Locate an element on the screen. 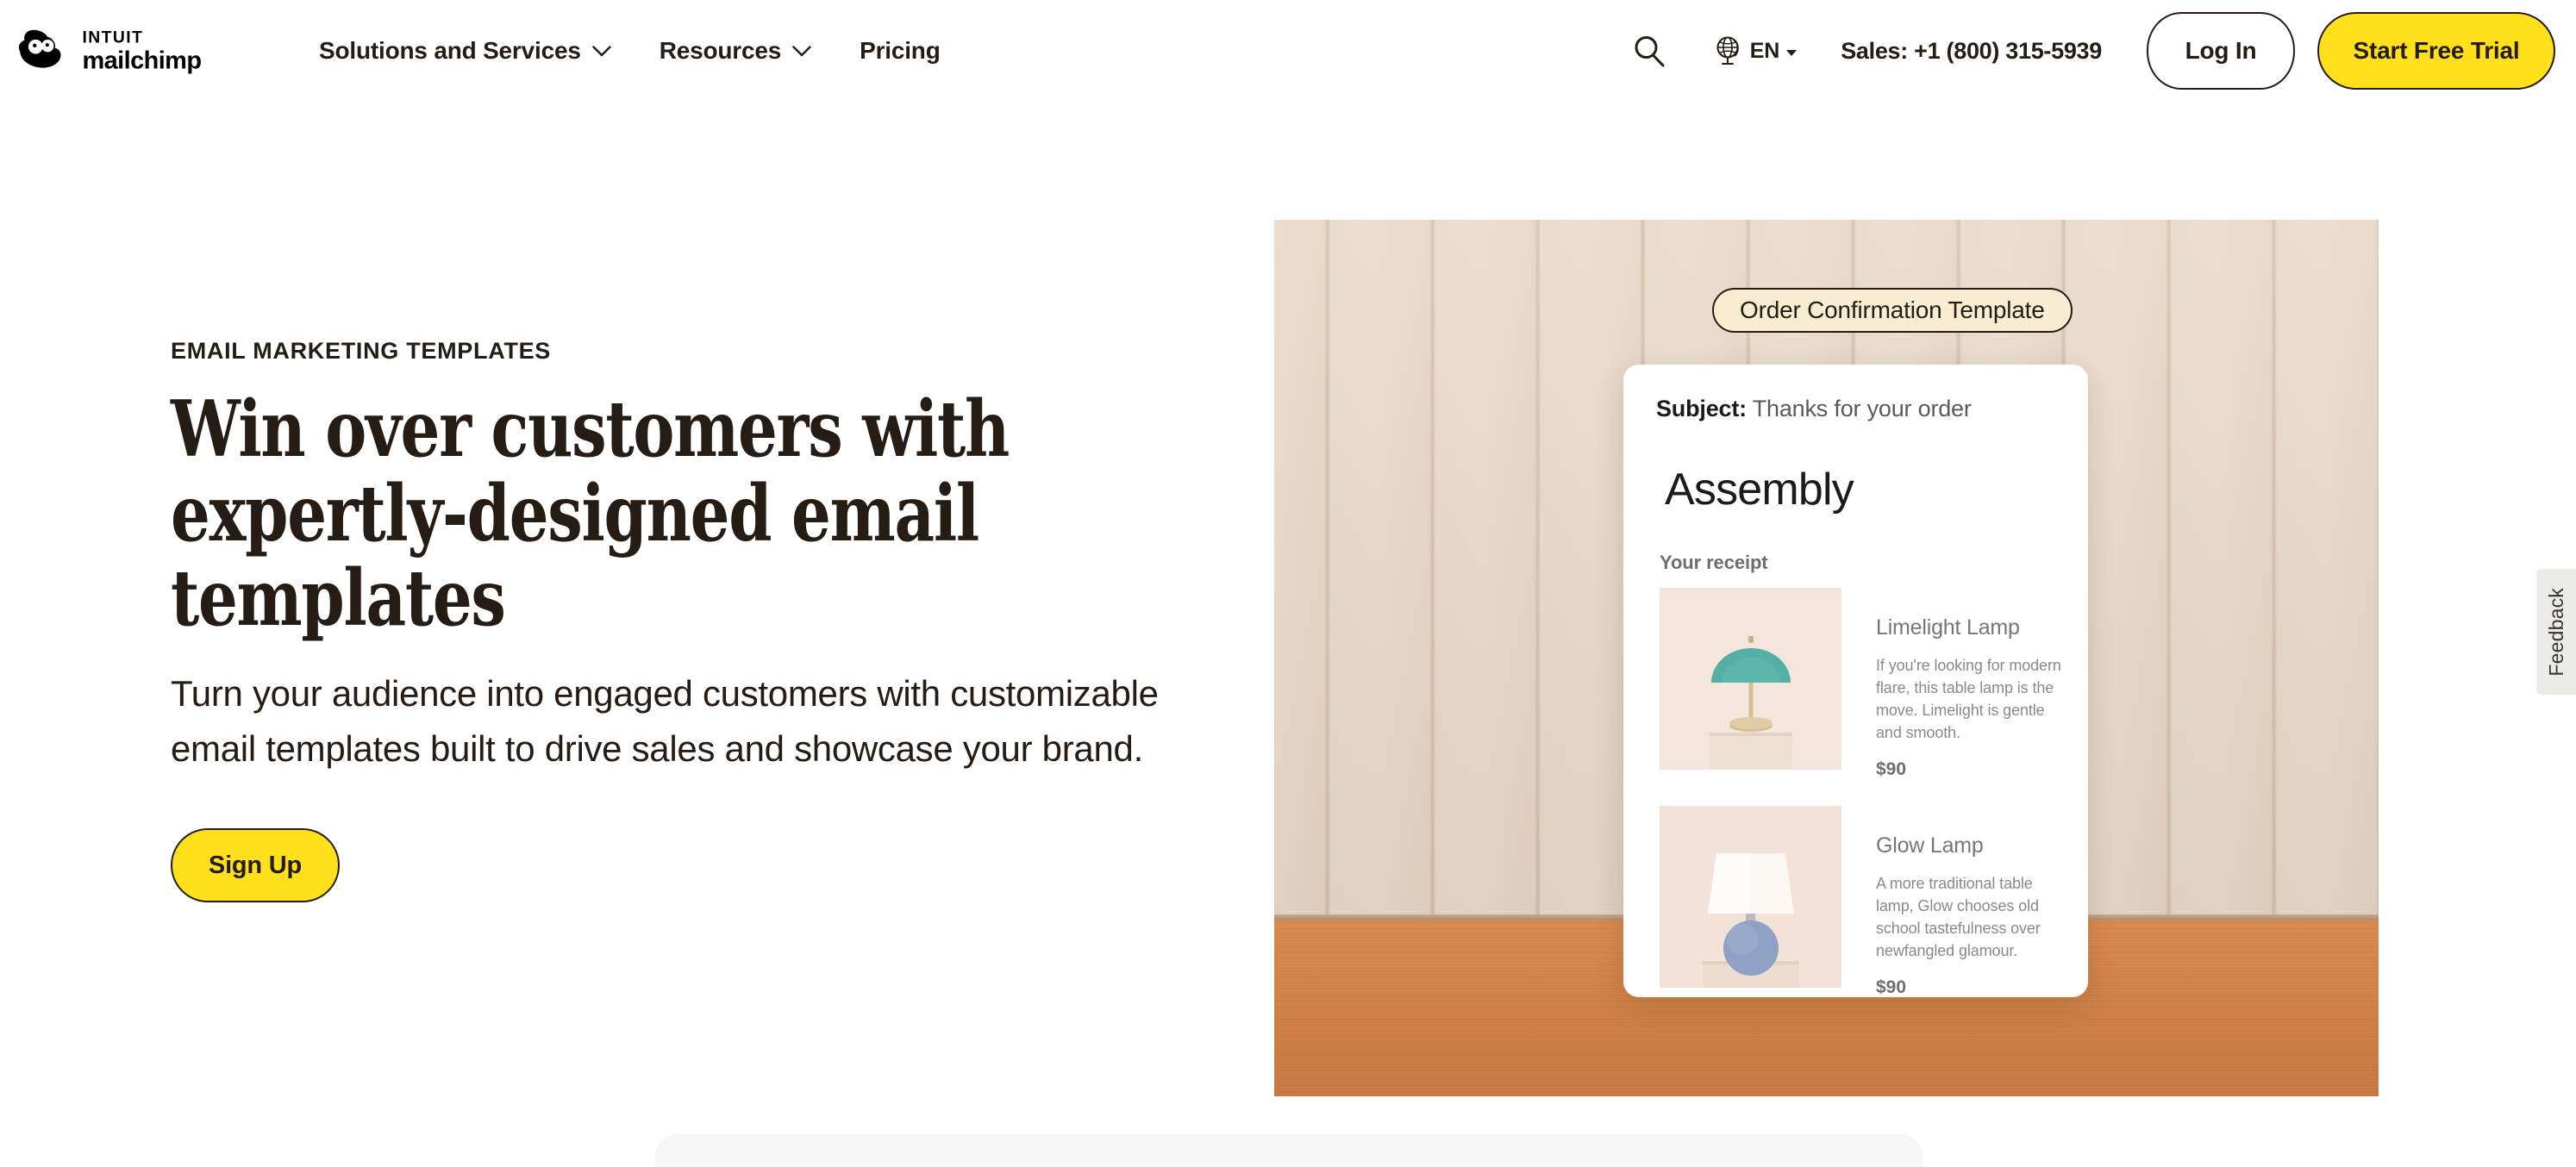 This screenshot has height=1167, width=2576. sales-phone: Sales: +1 (800) 315-5939 is located at coordinates (1972, 51).